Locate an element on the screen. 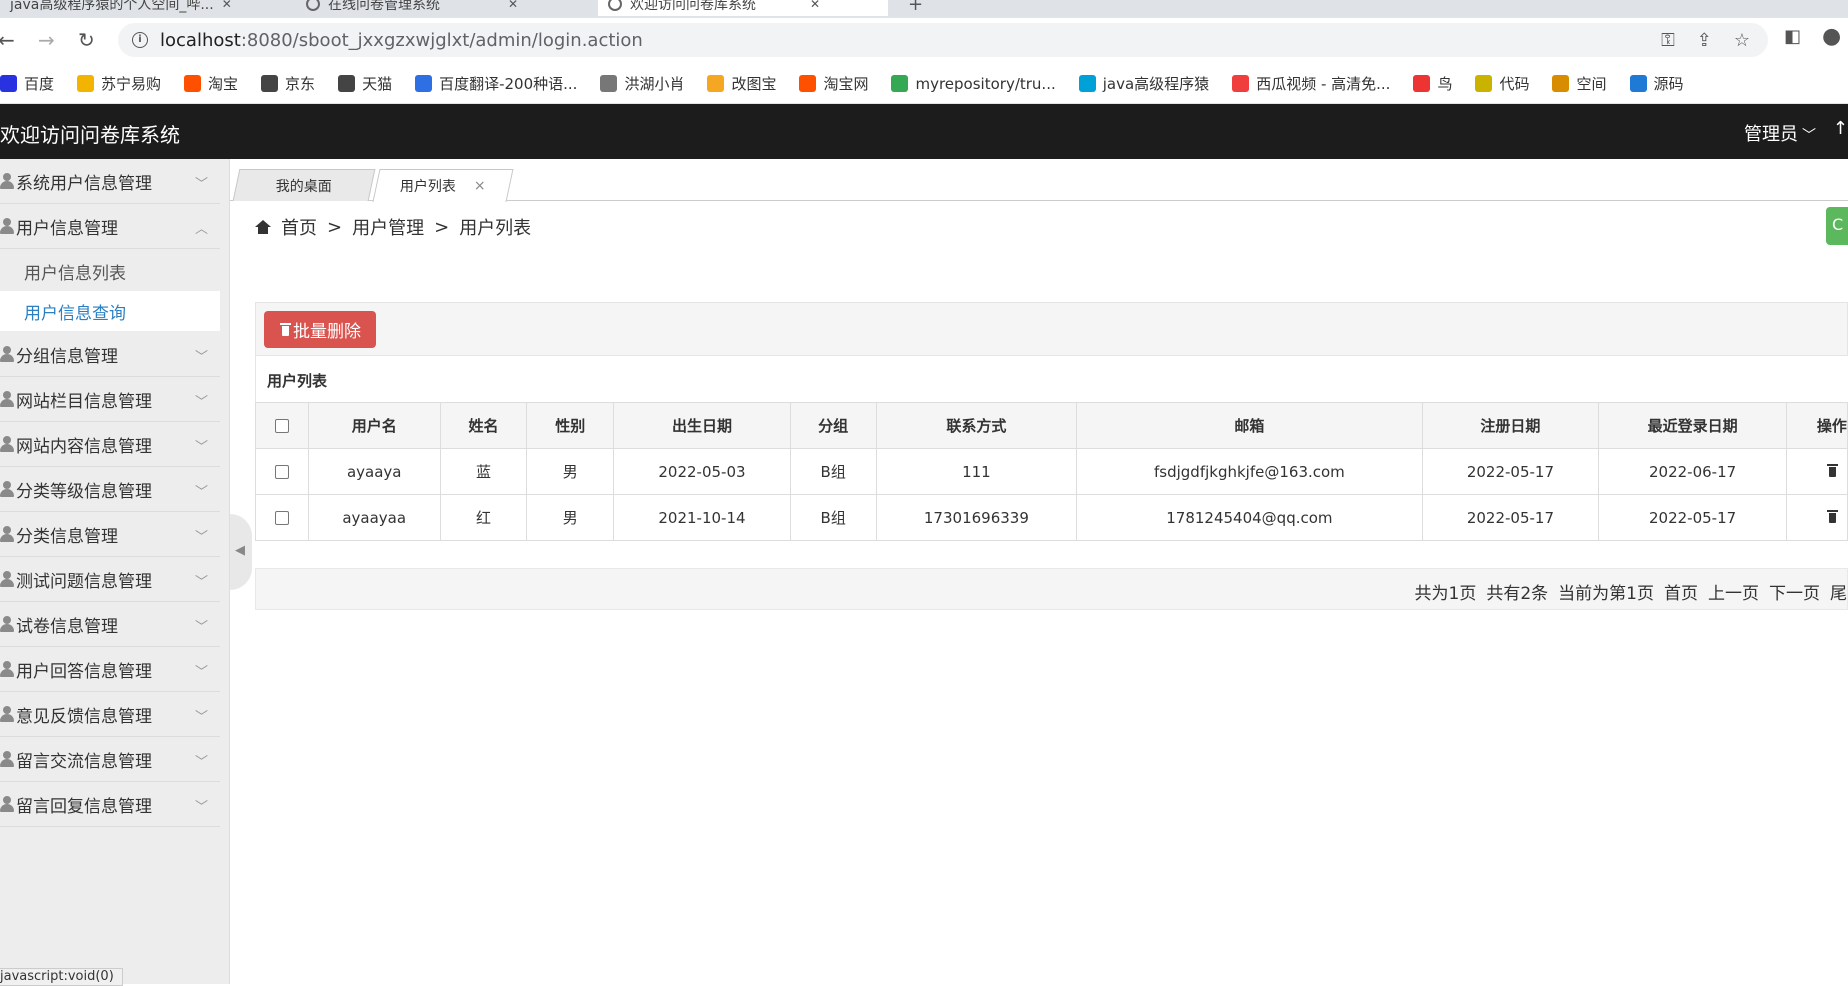  status-url: javascript:void(0) is located at coordinates (61, 977).